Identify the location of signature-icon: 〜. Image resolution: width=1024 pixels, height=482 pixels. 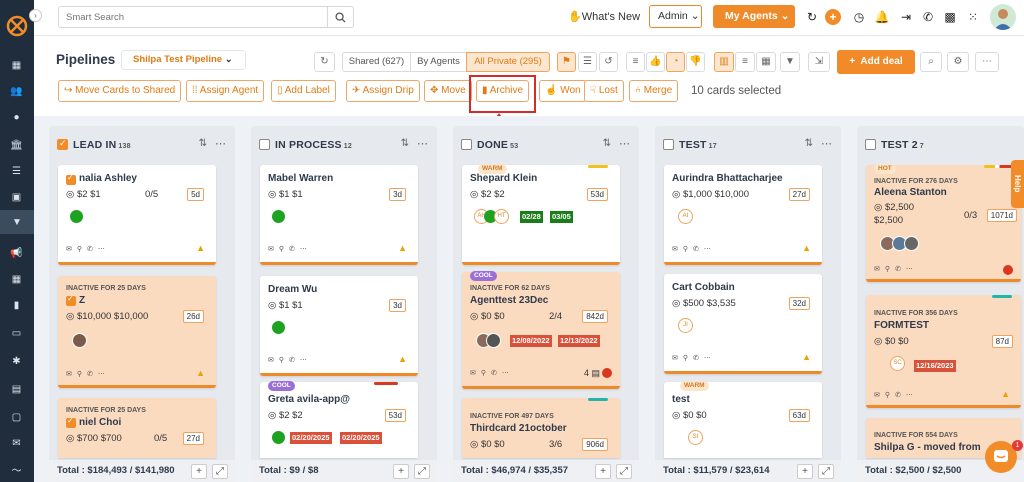
(16, 469).